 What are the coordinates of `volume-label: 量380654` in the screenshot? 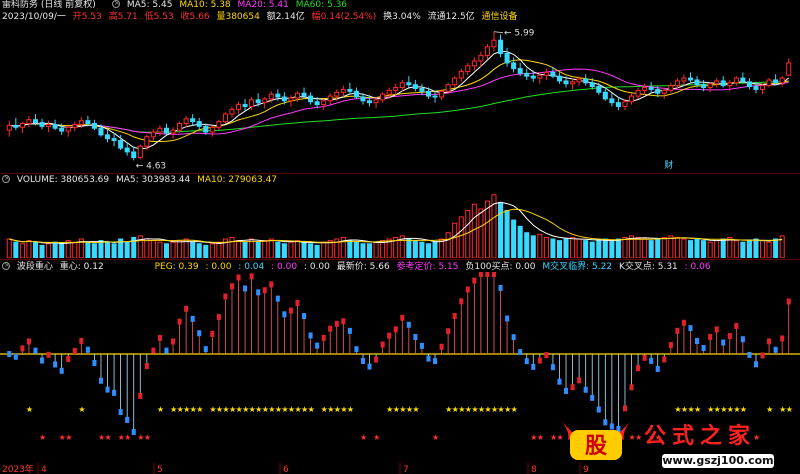 It's located at (238, 17).